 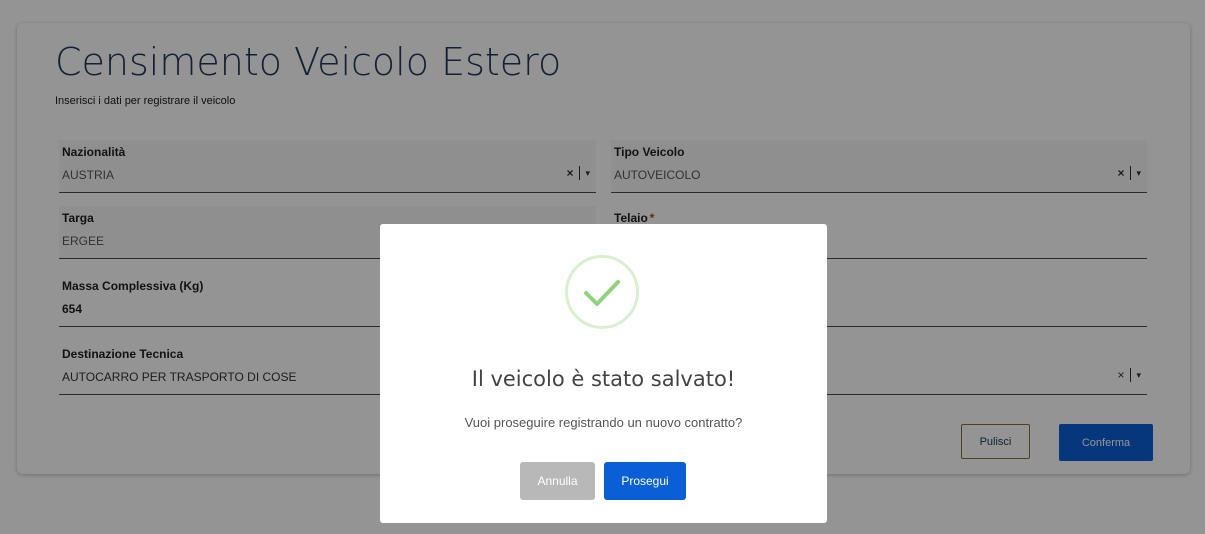 I want to click on dialog-title: Il veicolo è stato salvato!, so click(x=603, y=379).